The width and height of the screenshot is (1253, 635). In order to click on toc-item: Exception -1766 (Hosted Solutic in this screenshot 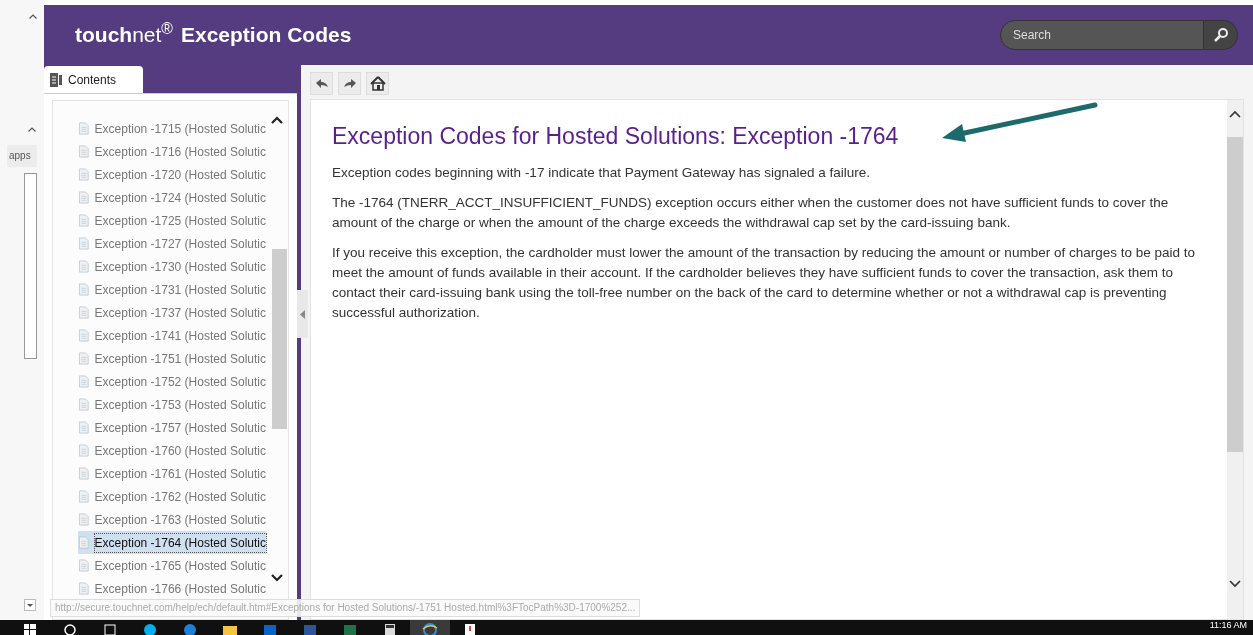, I will do `click(172, 588)`.